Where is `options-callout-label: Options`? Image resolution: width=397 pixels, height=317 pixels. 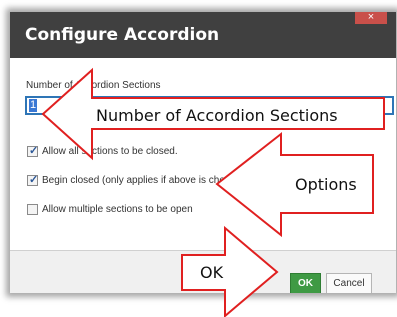
options-callout-label: Options is located at coordinates (326, 184).